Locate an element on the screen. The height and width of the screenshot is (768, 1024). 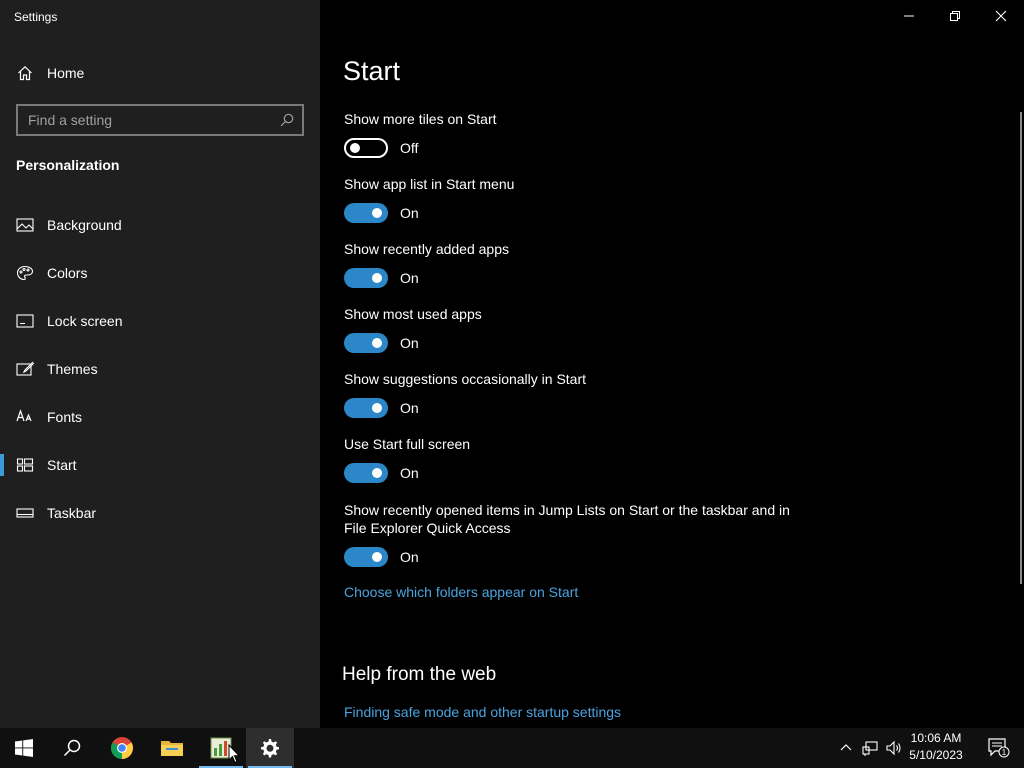
sidebar-item-background: Background is located at coordinates (160, 225).